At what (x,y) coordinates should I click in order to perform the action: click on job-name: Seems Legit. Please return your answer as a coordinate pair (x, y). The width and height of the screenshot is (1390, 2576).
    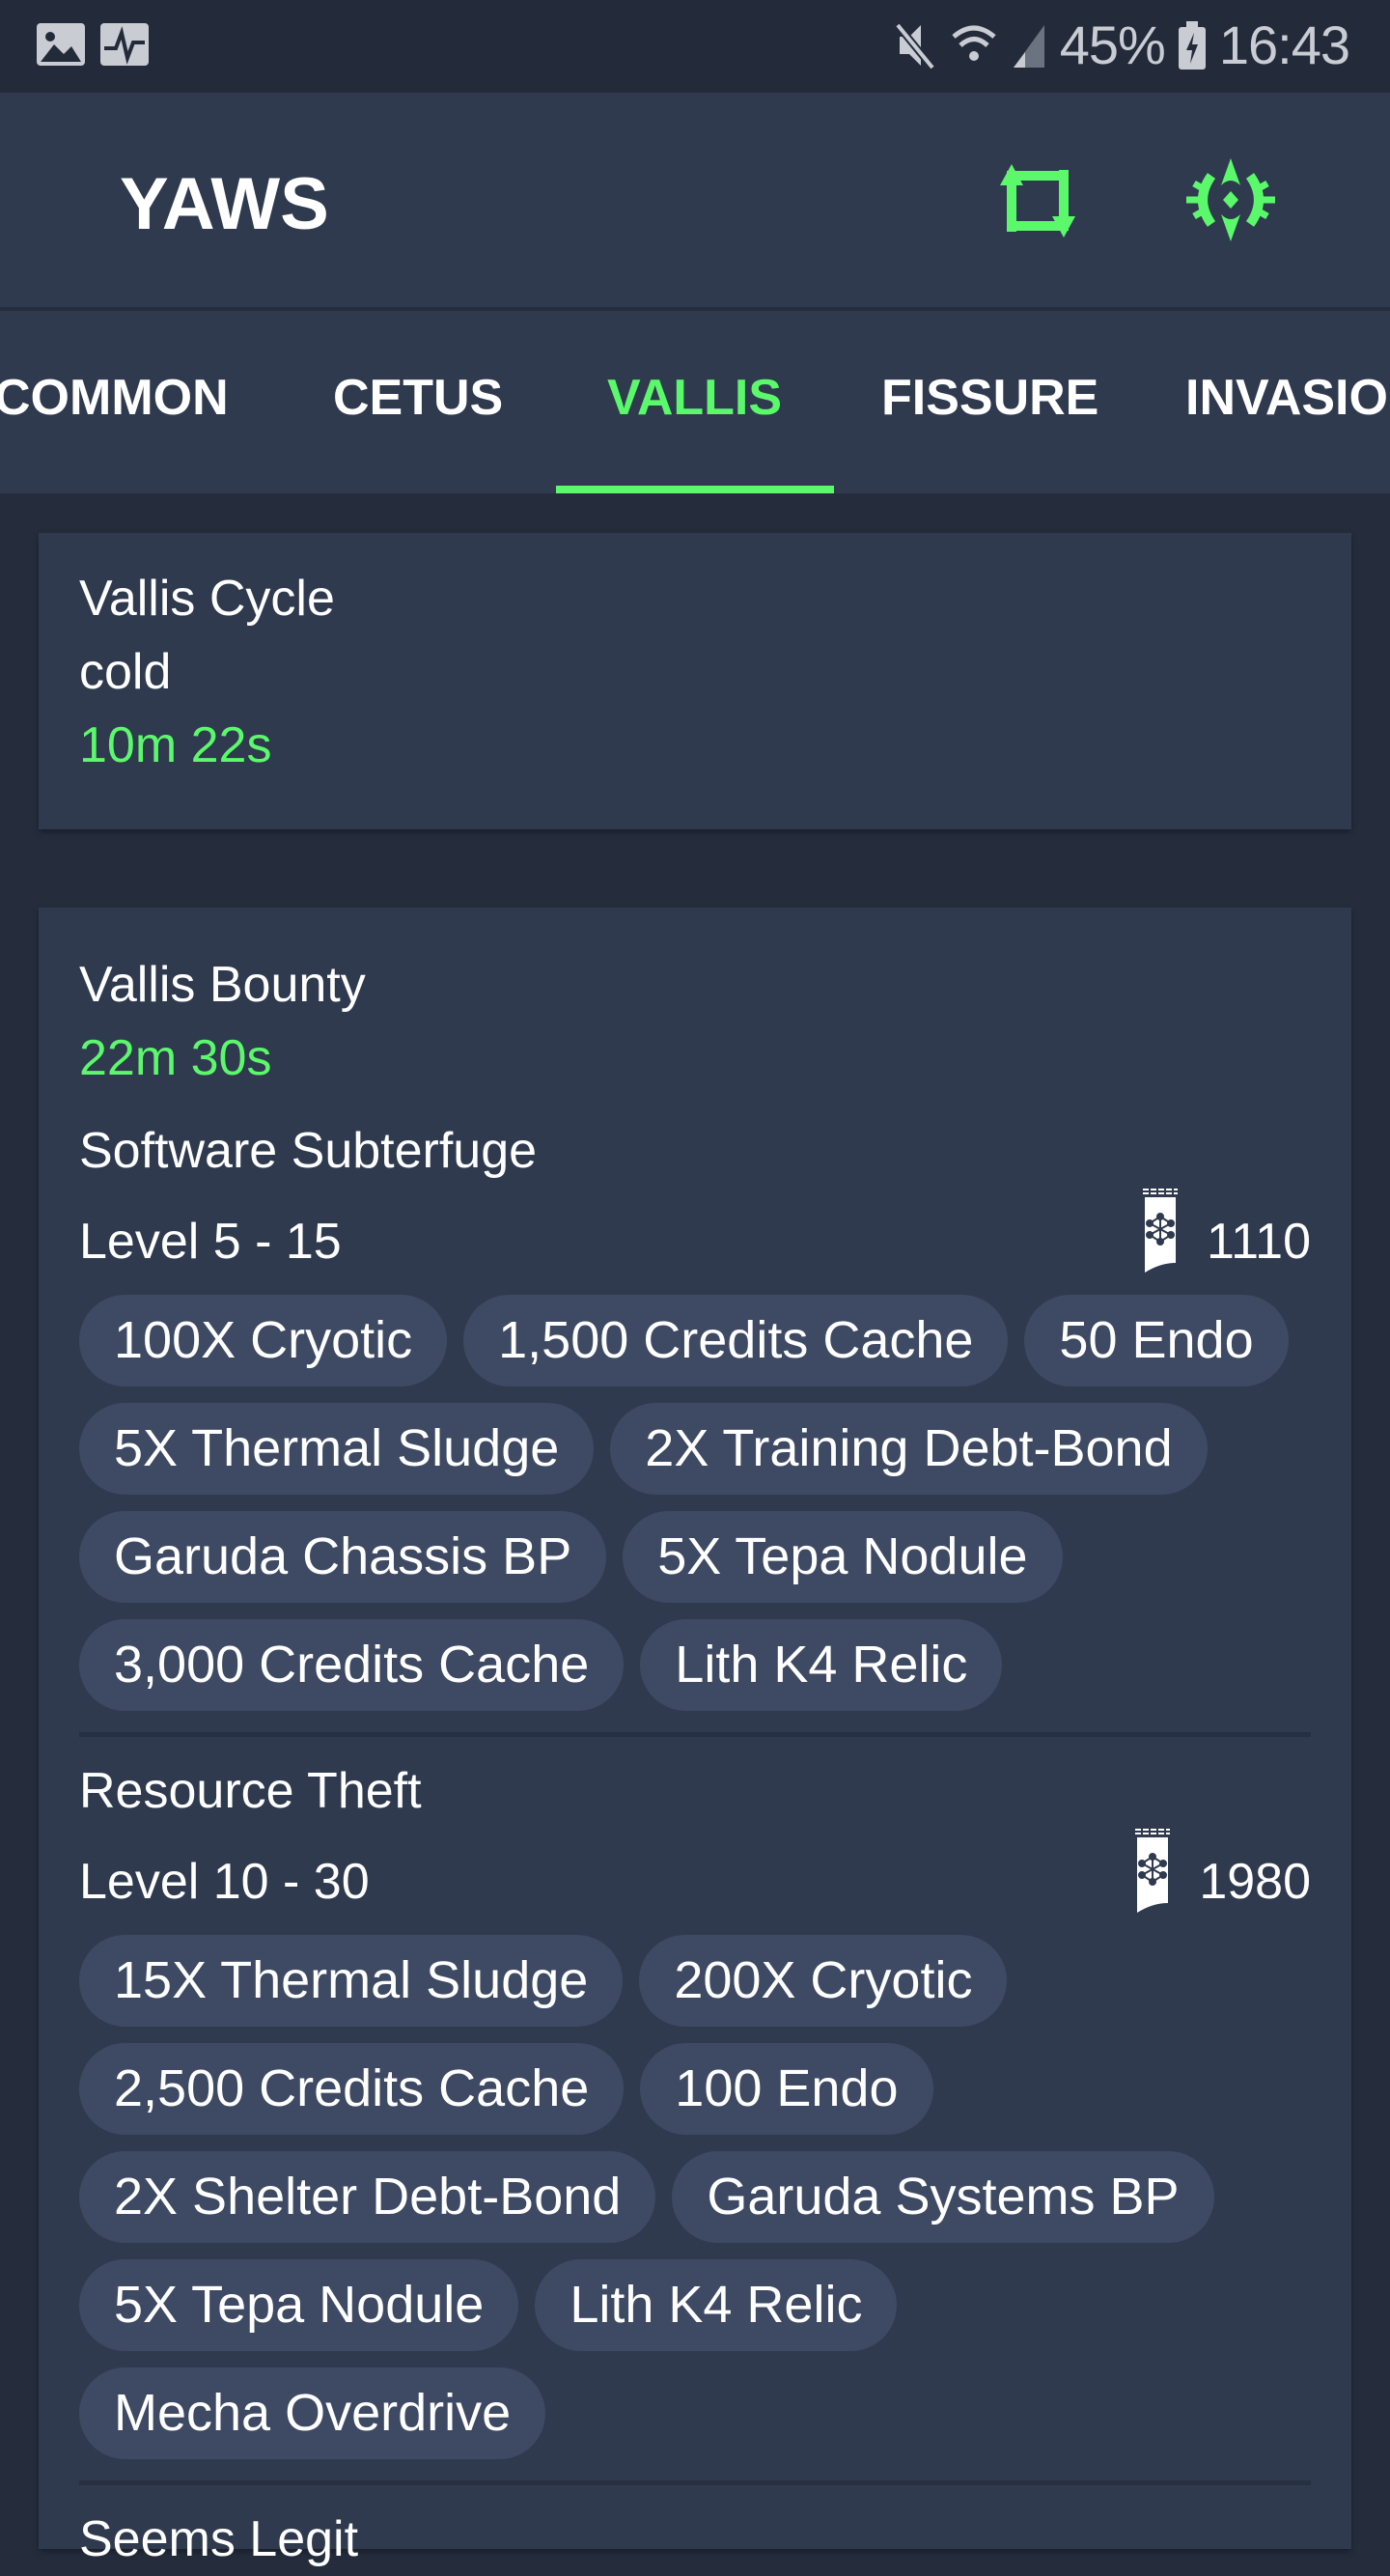
    Looking at the image, I should click on (219, 2539).